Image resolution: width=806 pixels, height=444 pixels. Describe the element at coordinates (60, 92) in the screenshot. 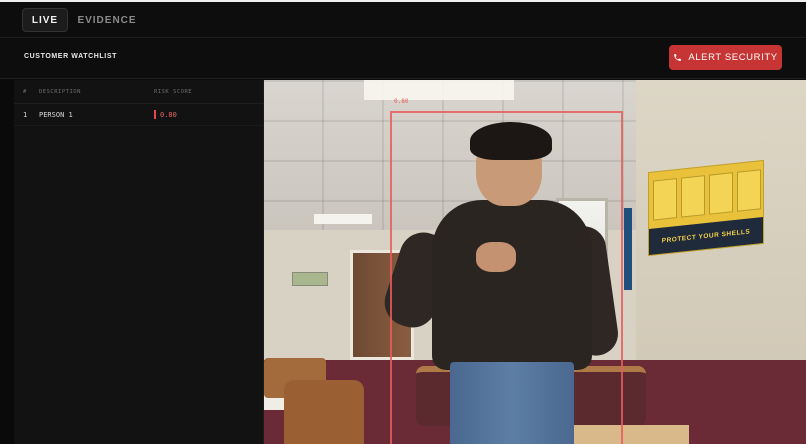

I see `column-description: DESCRIPTION` at that location.